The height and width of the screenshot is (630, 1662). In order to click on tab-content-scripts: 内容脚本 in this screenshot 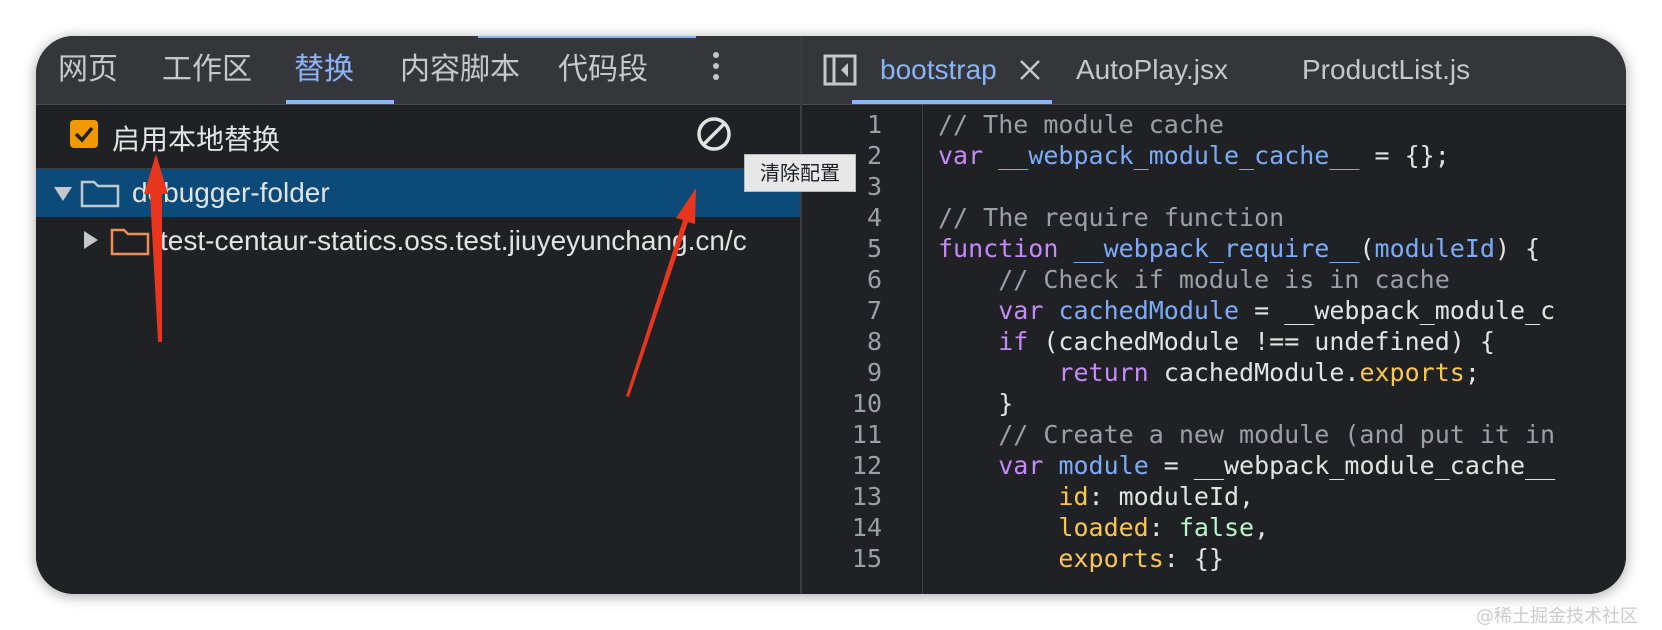, I will do `click(460, 70)`.